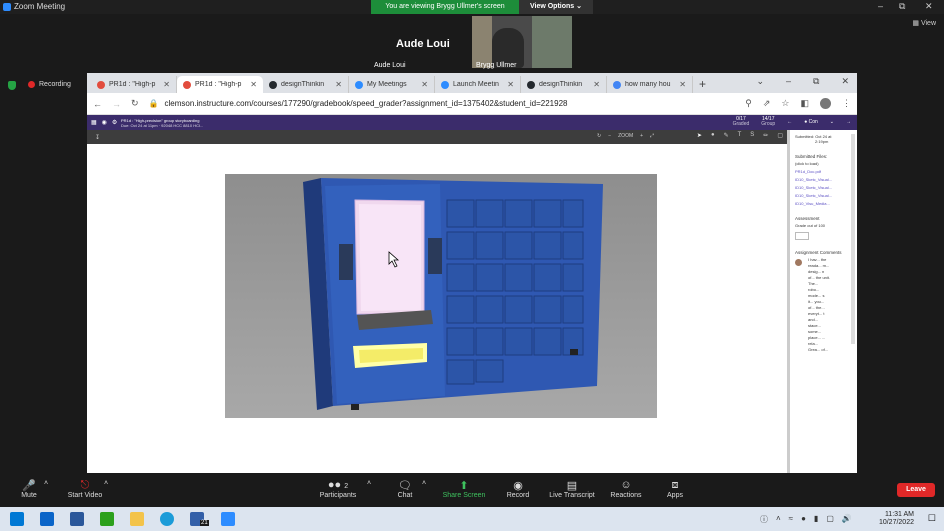 Image resolution: width=944 pixels, height=531 pixels. I want to click on browser-close-button: ✕, so click(845, 81).